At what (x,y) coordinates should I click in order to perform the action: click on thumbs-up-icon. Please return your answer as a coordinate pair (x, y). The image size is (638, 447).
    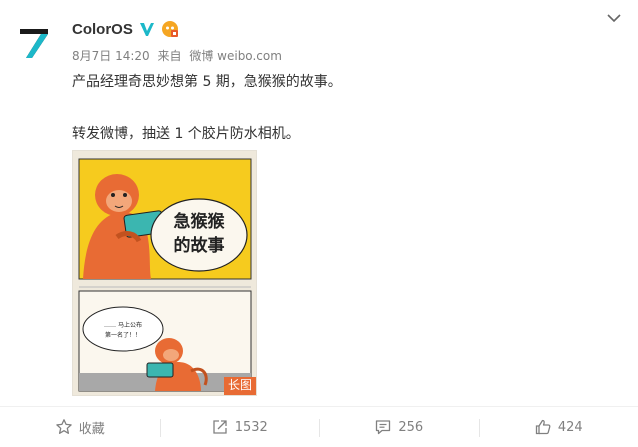
    Looking at the image, I should click on (543, 427).